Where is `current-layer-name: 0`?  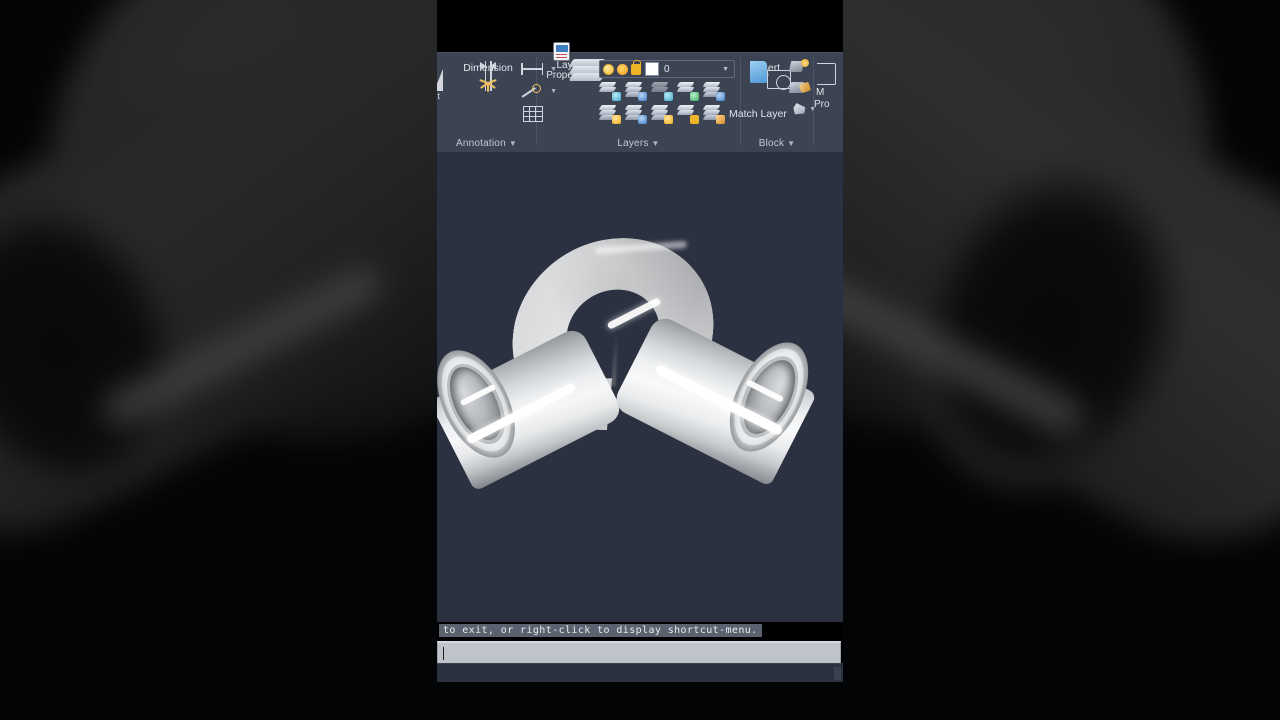
current-layer-name: 0 is located at coordinates (667, 69).